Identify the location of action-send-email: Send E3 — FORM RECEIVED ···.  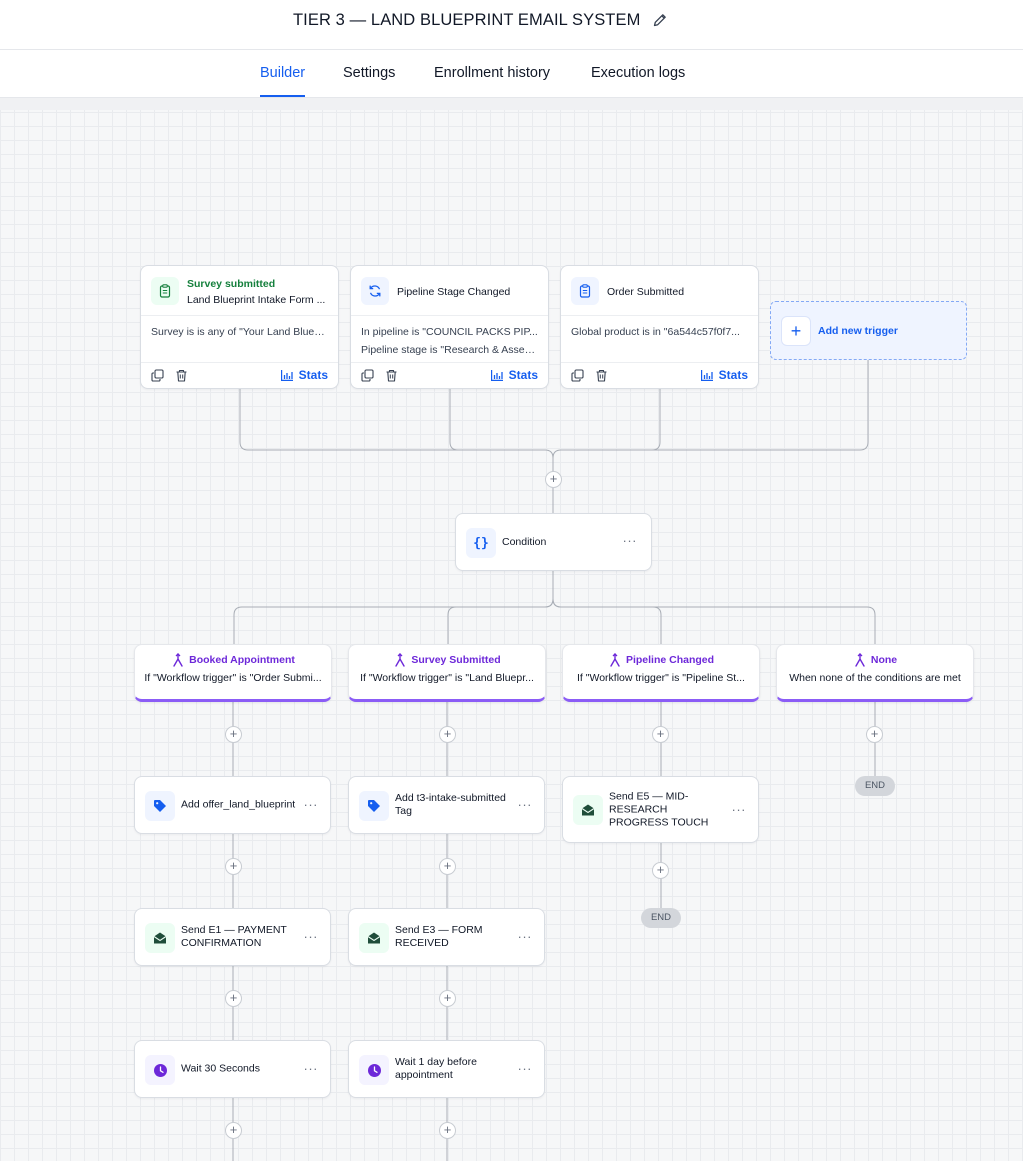
(446, 937).